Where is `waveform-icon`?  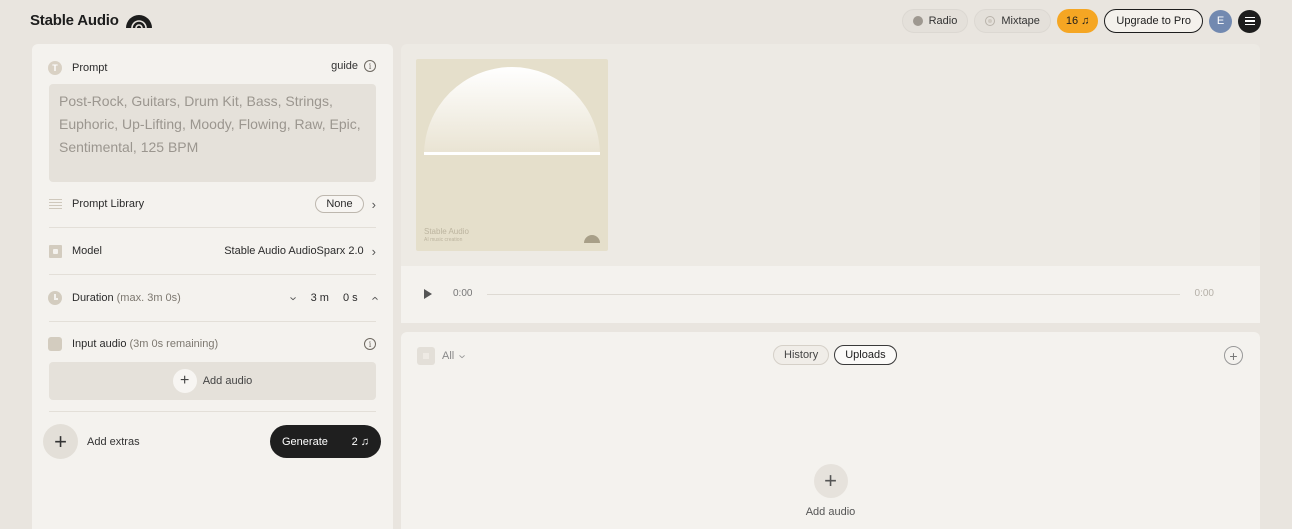
waveform-icon is located at coordinates (55, 344).